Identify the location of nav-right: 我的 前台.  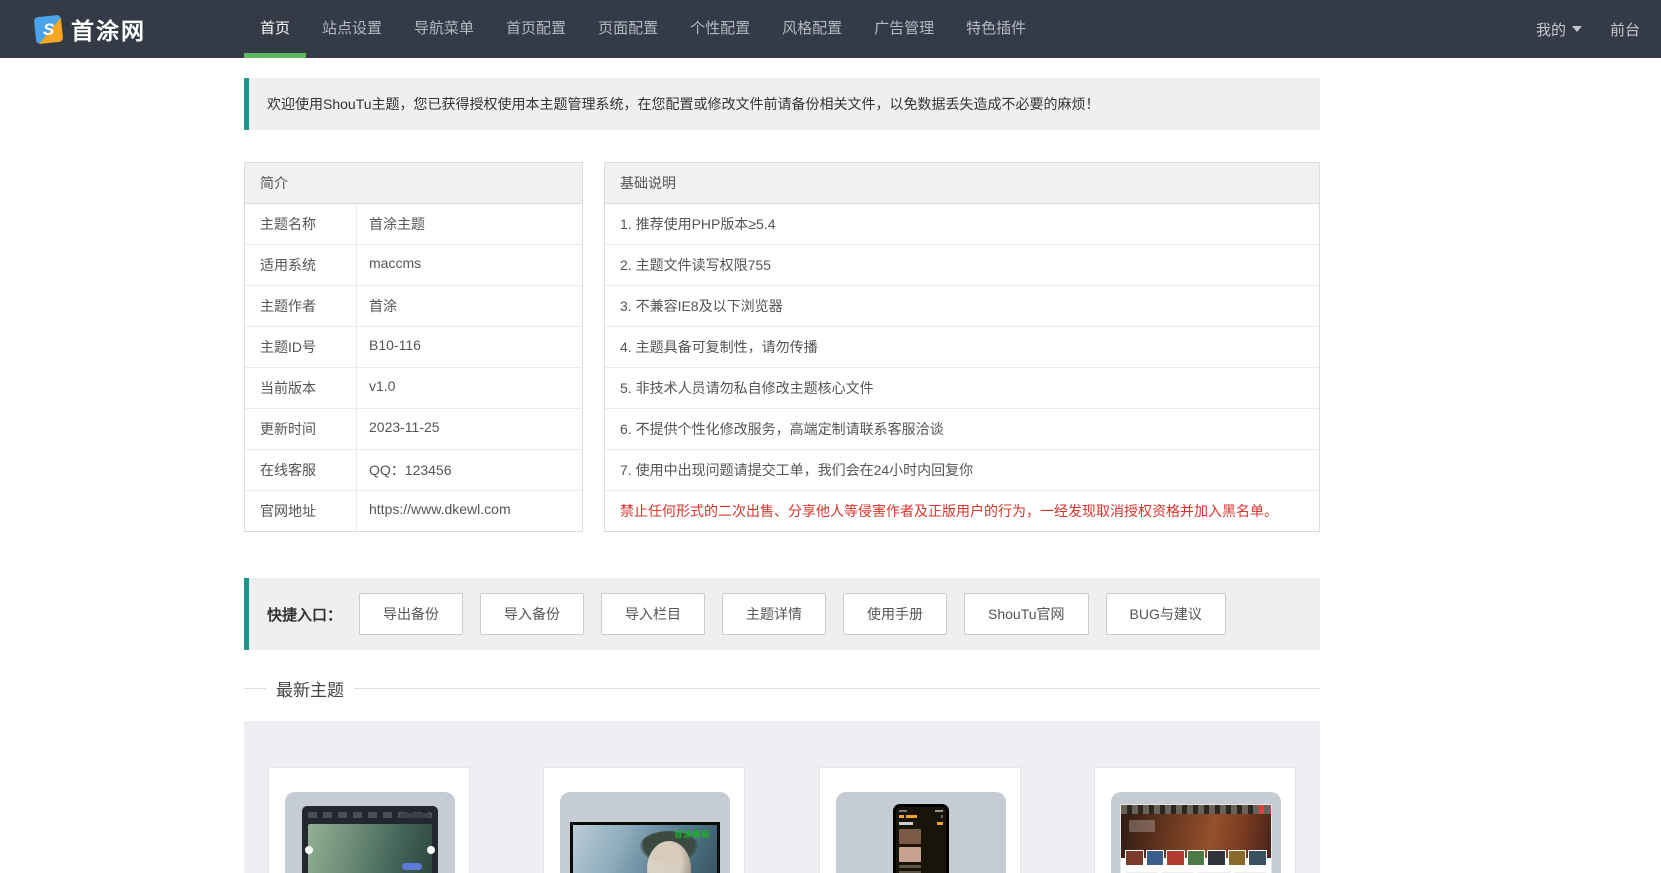
(1598, 29).